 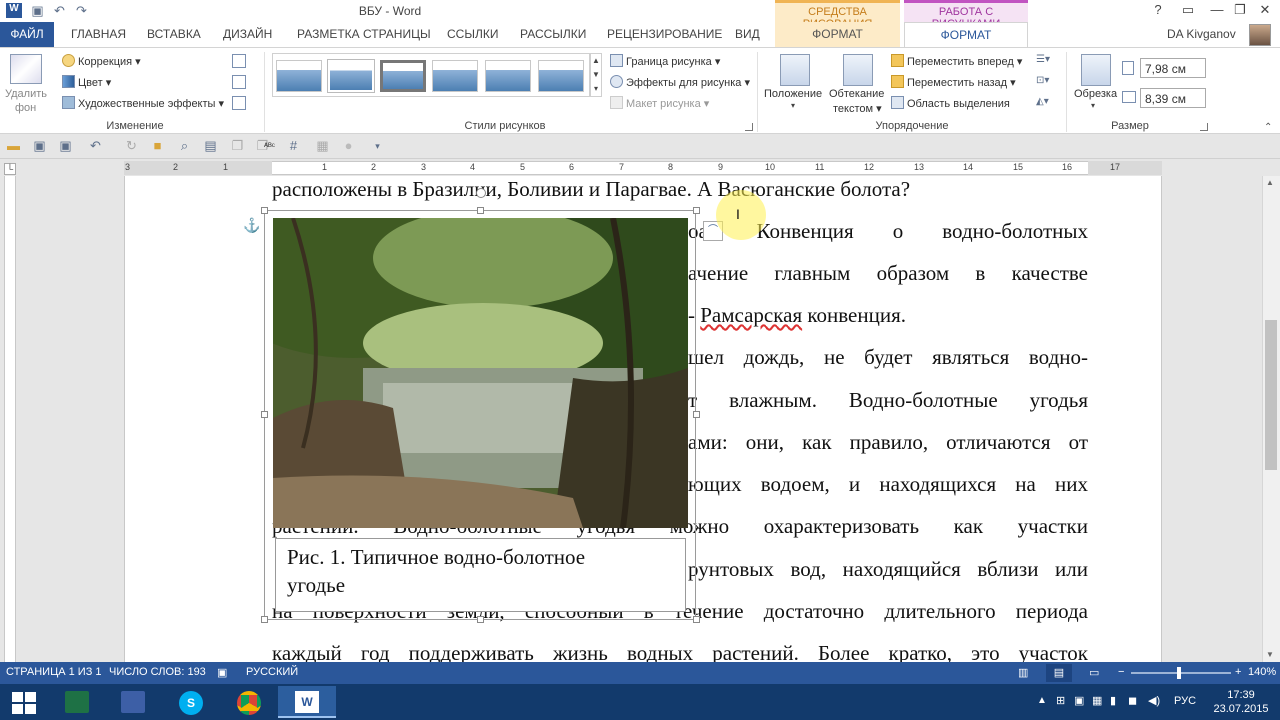 What do you see at coordinates (793, 105) in the screenshot?
I see `position-dropdown-icon: ▾` at bounding box center [793, 105].